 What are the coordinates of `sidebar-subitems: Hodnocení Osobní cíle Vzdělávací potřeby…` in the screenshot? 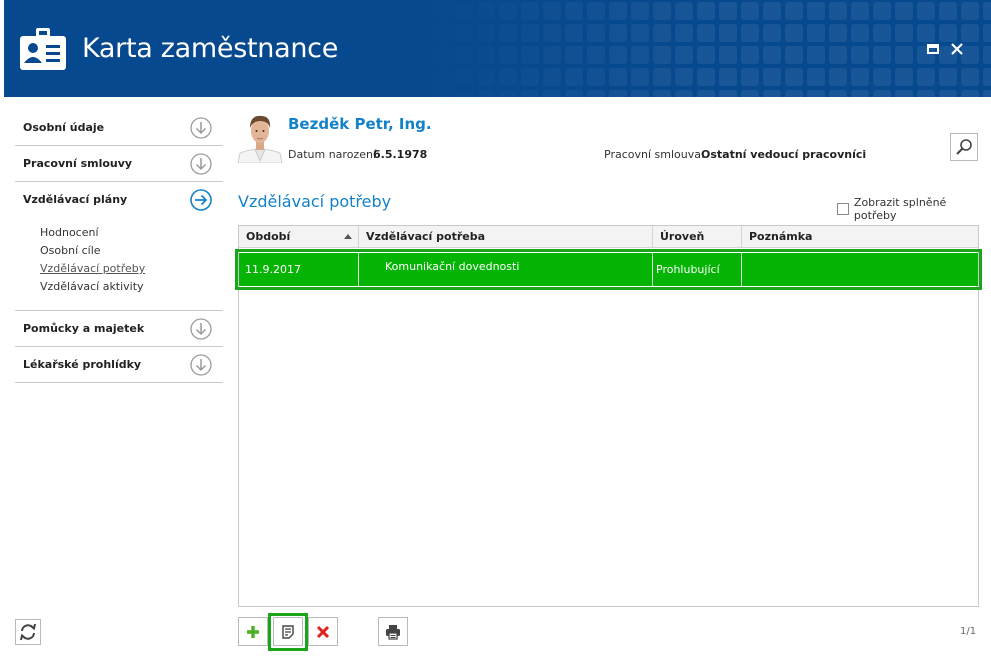 It's located at (119, 257).